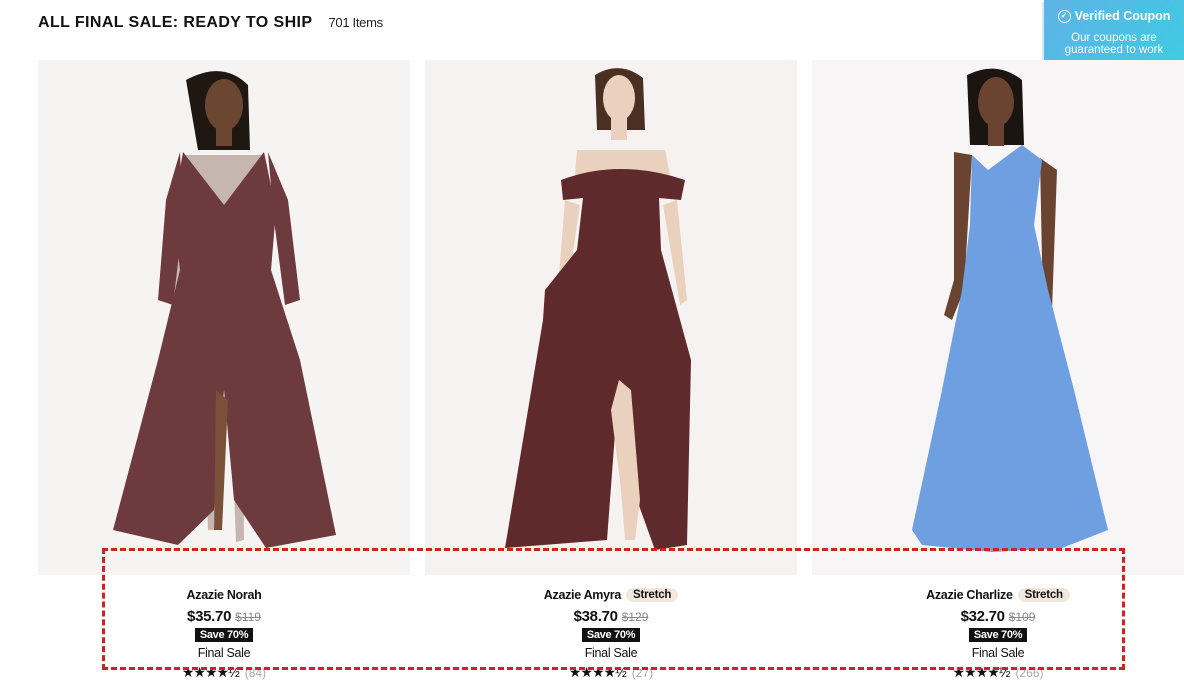 The width and height of the screenshot is (1184, 687). What do you see at coordinates (642, 672) in the screenshot?
I see `review-count: (27)` at bounding box center [642, 672].